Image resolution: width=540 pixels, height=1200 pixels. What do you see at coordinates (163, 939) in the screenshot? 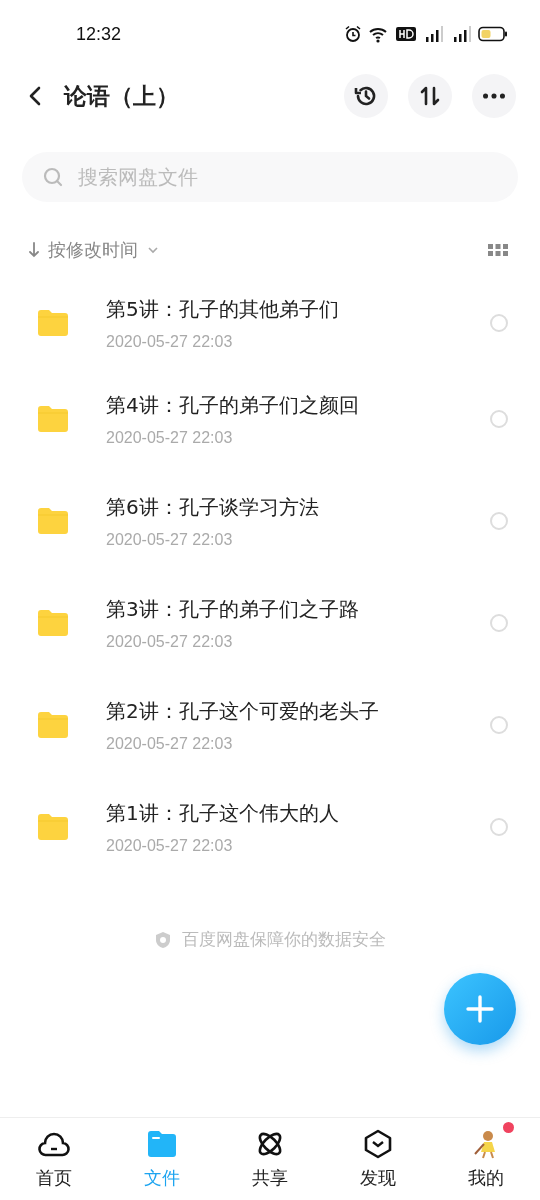
I see `shield-icon` at bounding box center [163, 939].